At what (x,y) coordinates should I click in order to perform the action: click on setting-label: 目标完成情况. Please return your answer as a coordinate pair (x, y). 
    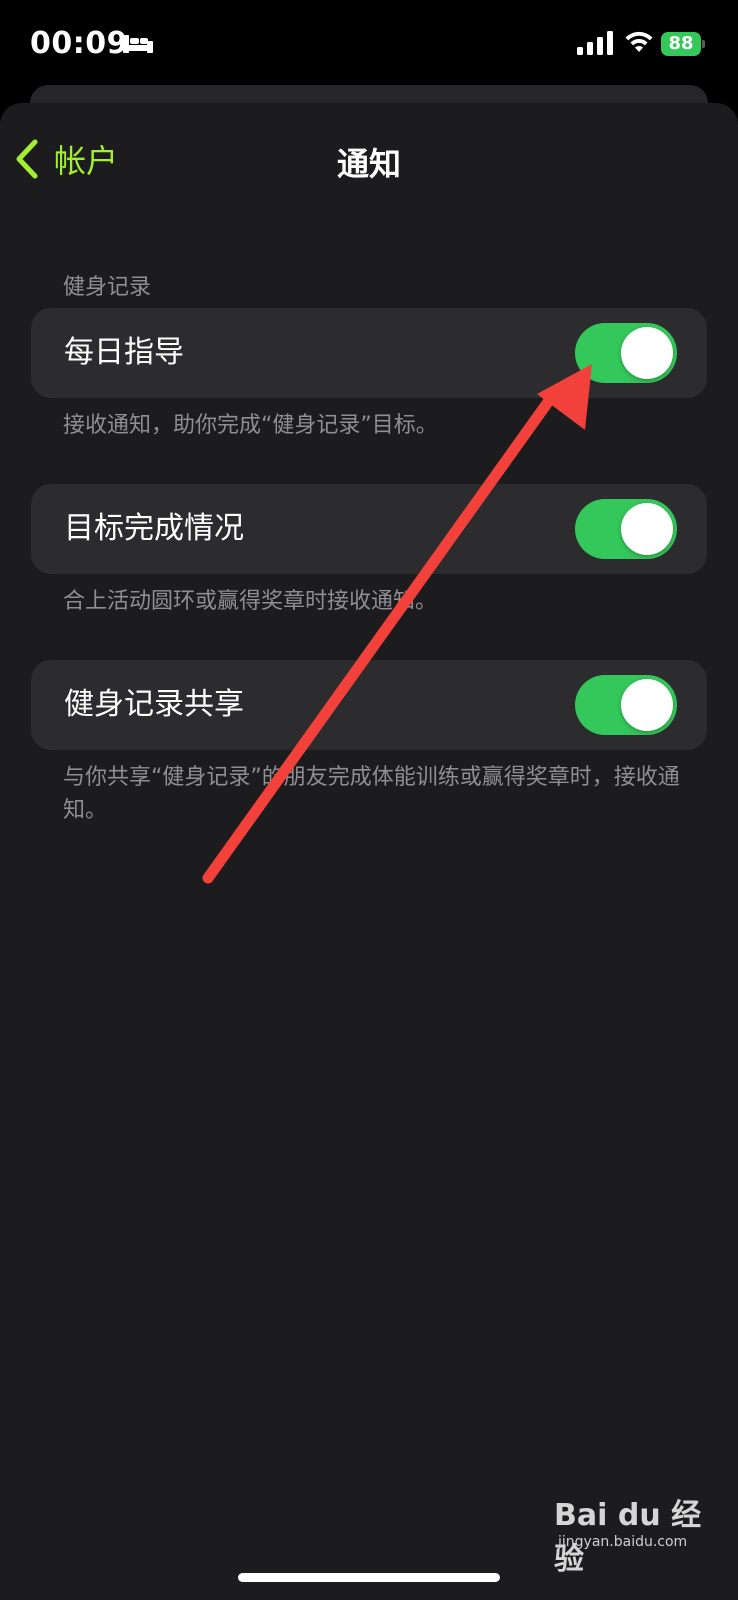
    Looking at the image, I should click on (154, 528).